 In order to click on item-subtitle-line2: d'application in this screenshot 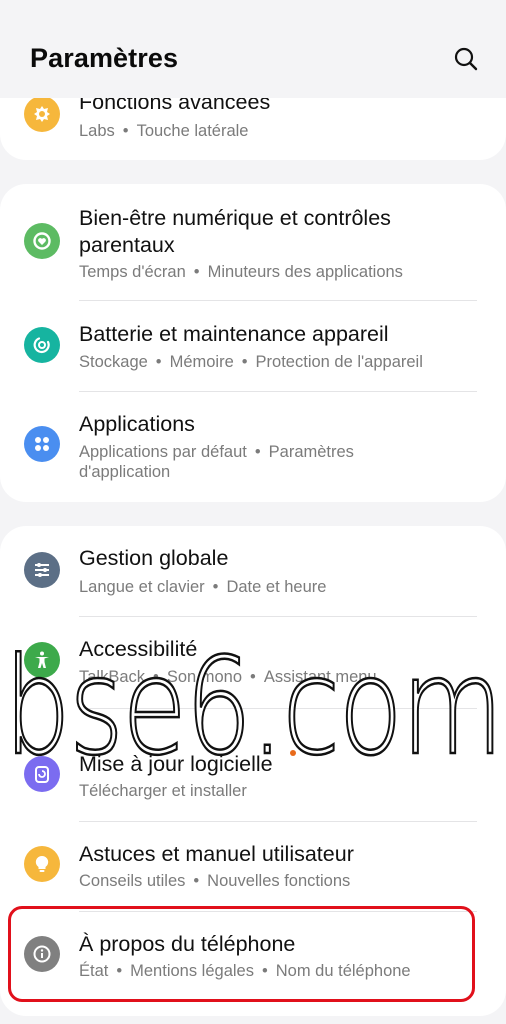, I will do `click(125, 472)`.